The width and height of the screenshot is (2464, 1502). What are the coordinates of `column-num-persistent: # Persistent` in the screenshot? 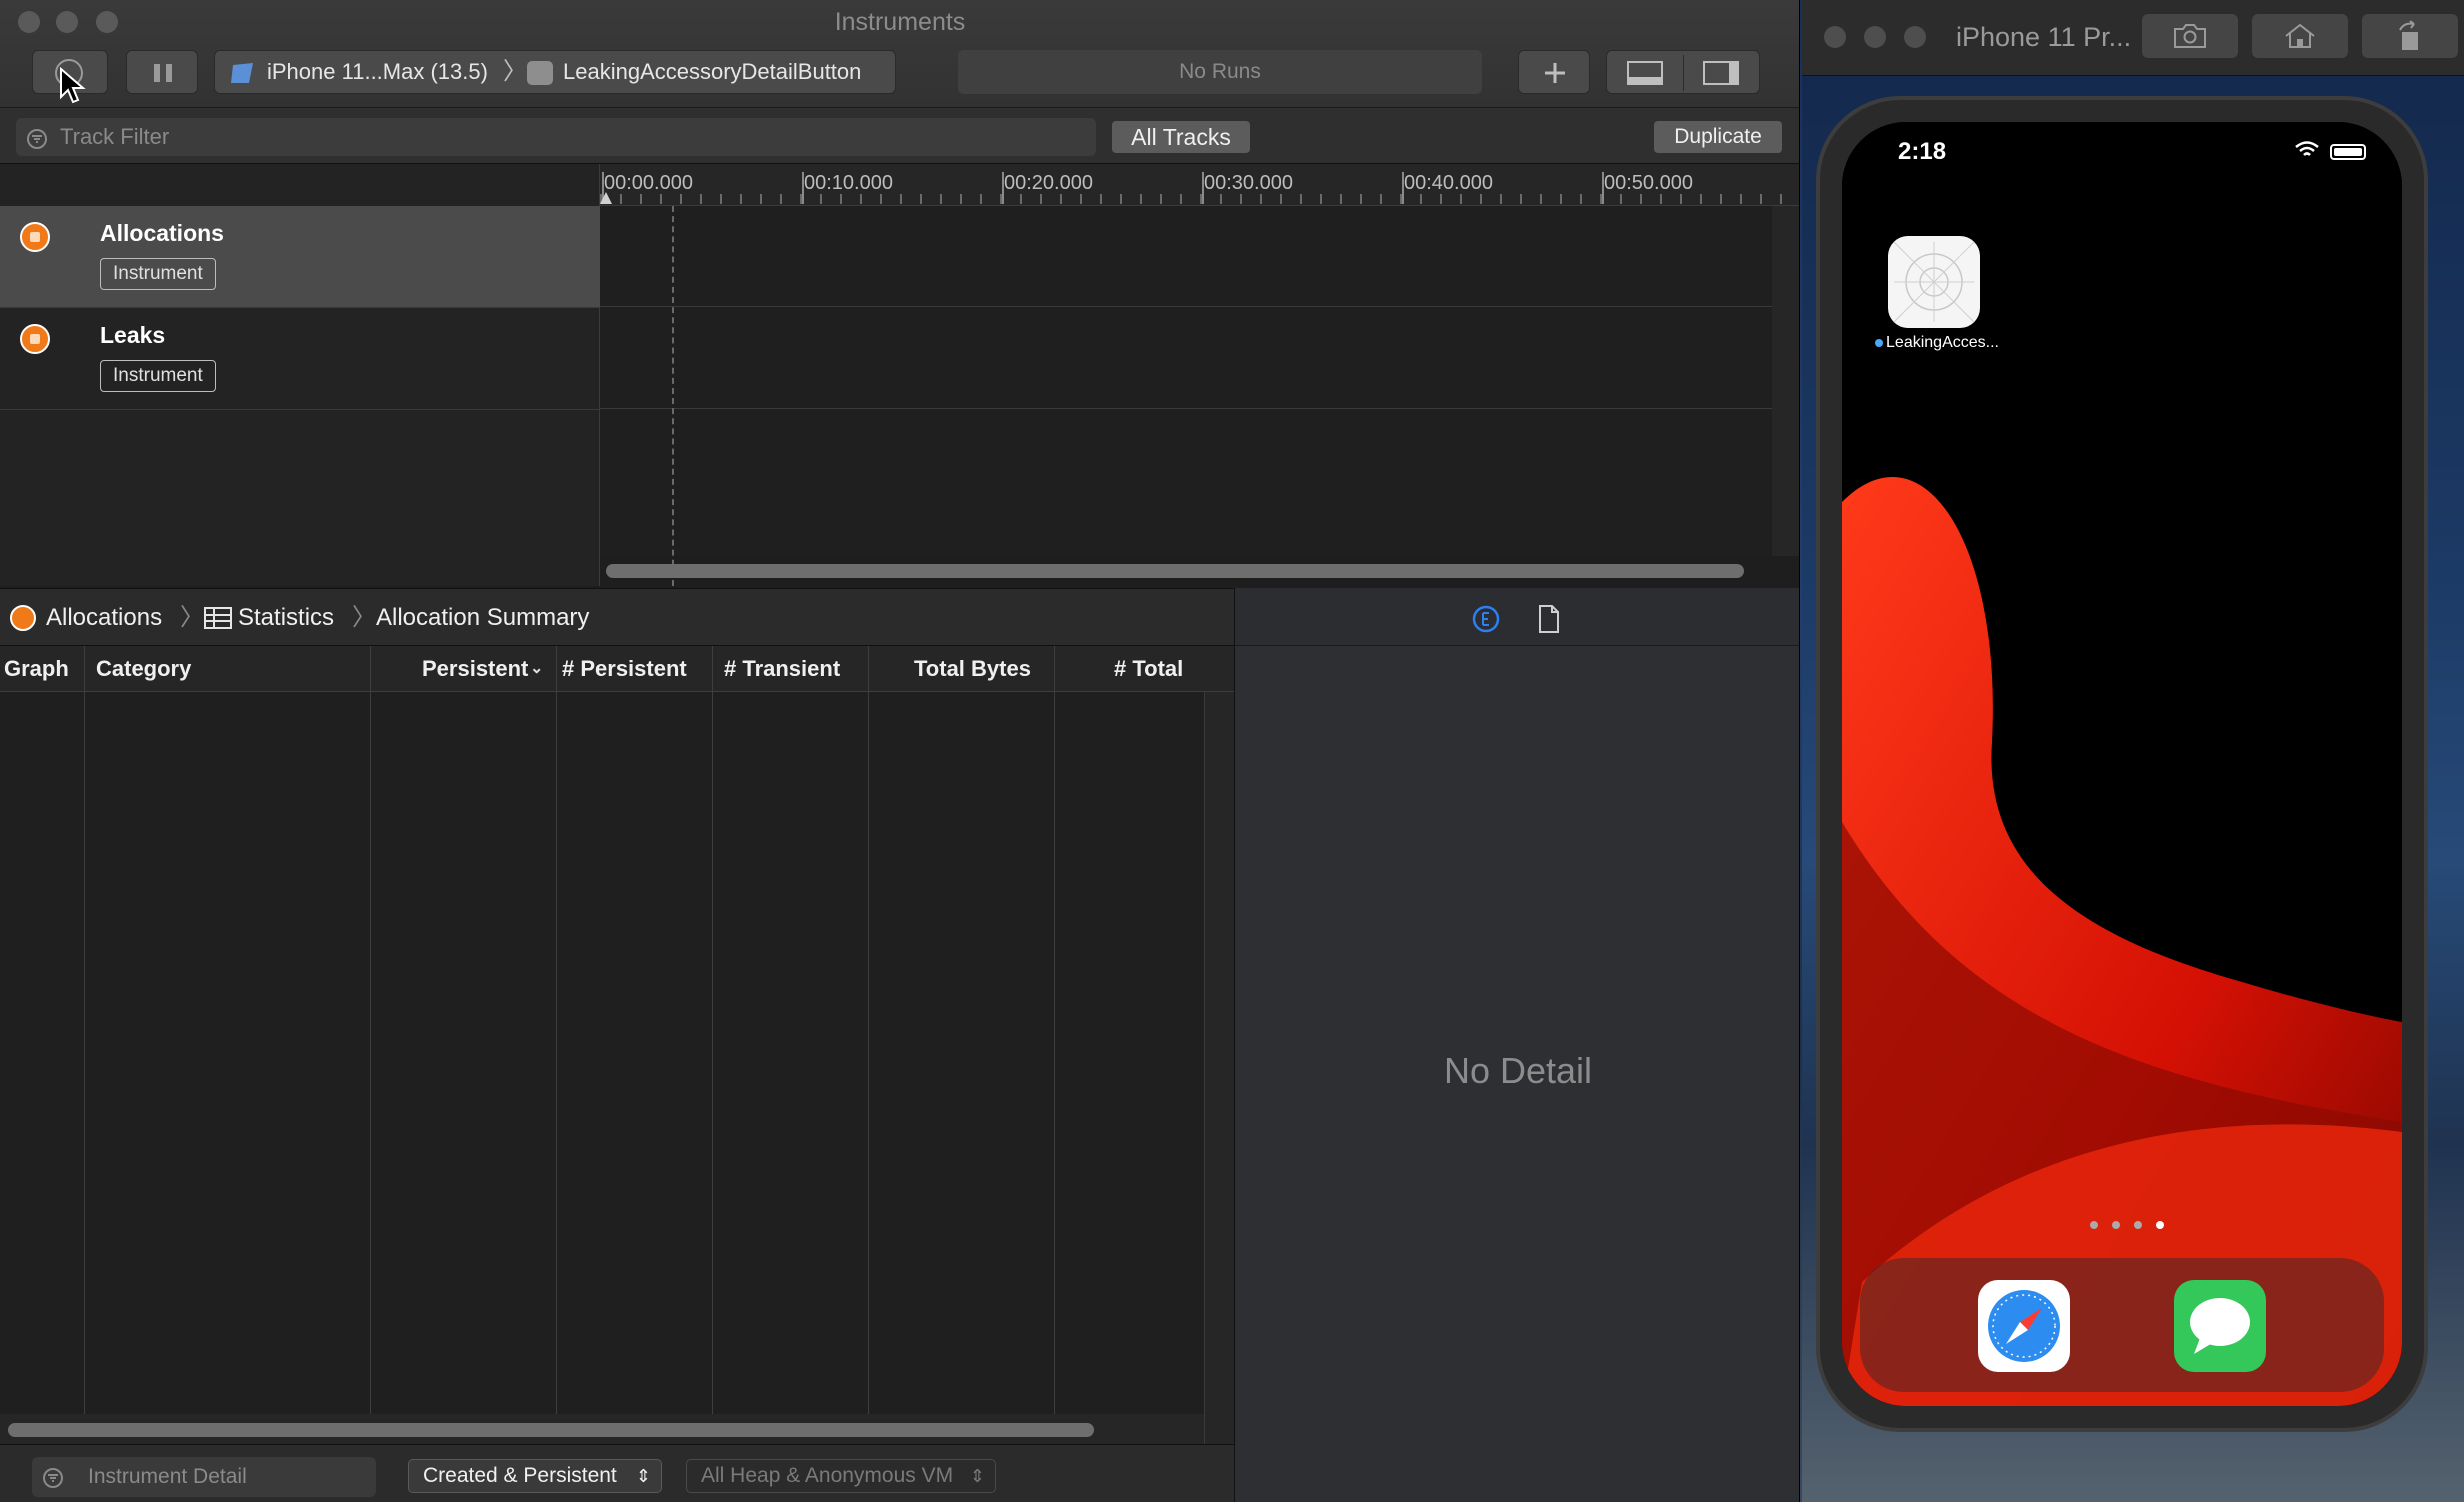 It's located at (624, 669).